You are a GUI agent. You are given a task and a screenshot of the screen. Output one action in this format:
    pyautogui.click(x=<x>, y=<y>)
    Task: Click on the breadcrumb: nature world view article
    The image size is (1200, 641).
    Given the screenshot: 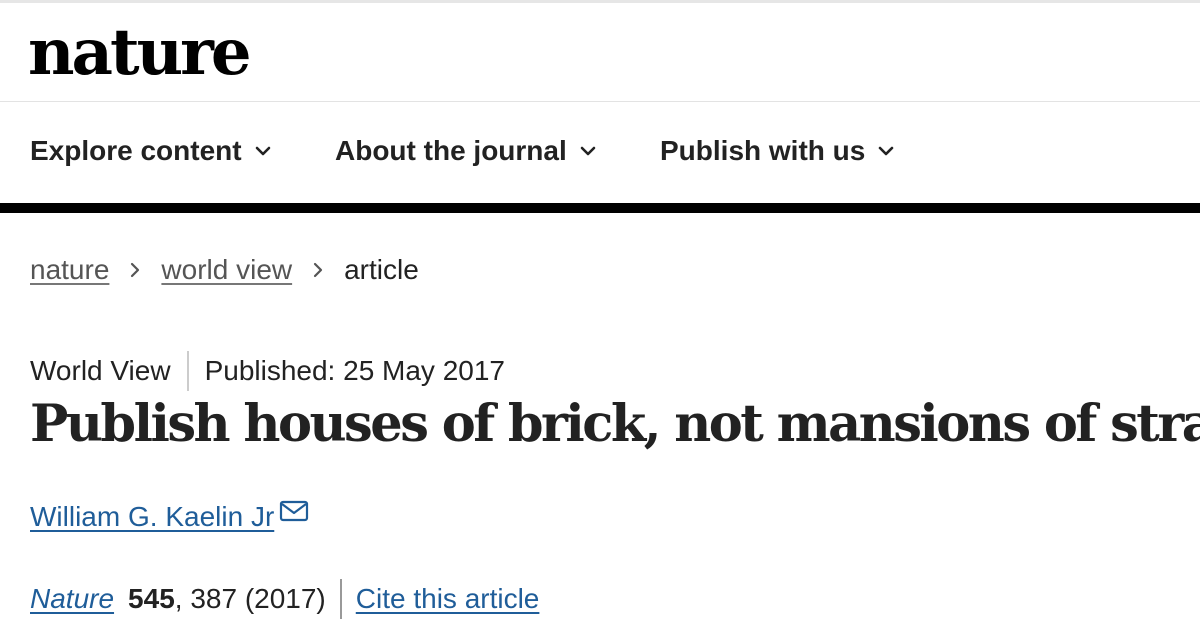 What is the action you would take?
    pyautogui.click(x=224, y=270)
    